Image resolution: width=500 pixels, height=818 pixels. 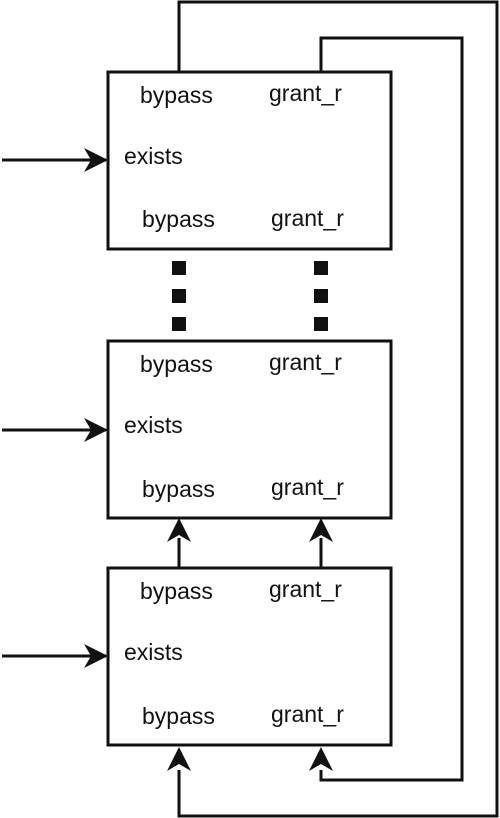 I want to click on ellipsis-dots-left, so click(x=179, y=296).